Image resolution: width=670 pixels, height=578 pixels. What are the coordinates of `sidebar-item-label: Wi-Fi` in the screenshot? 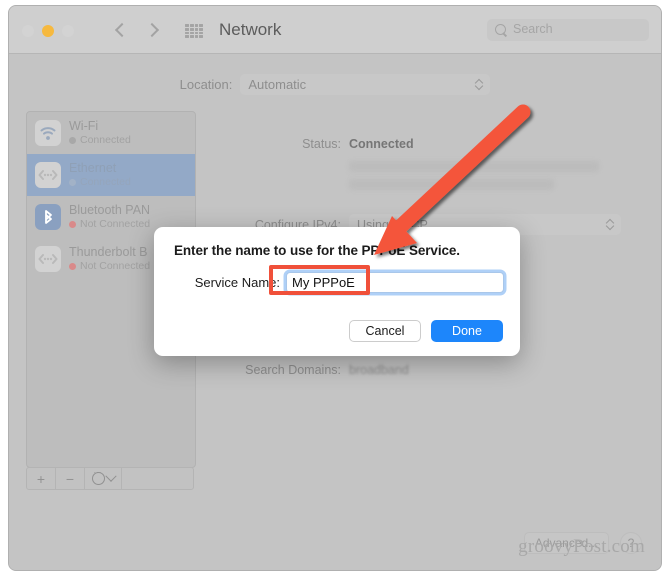 It's located at (84, 125).